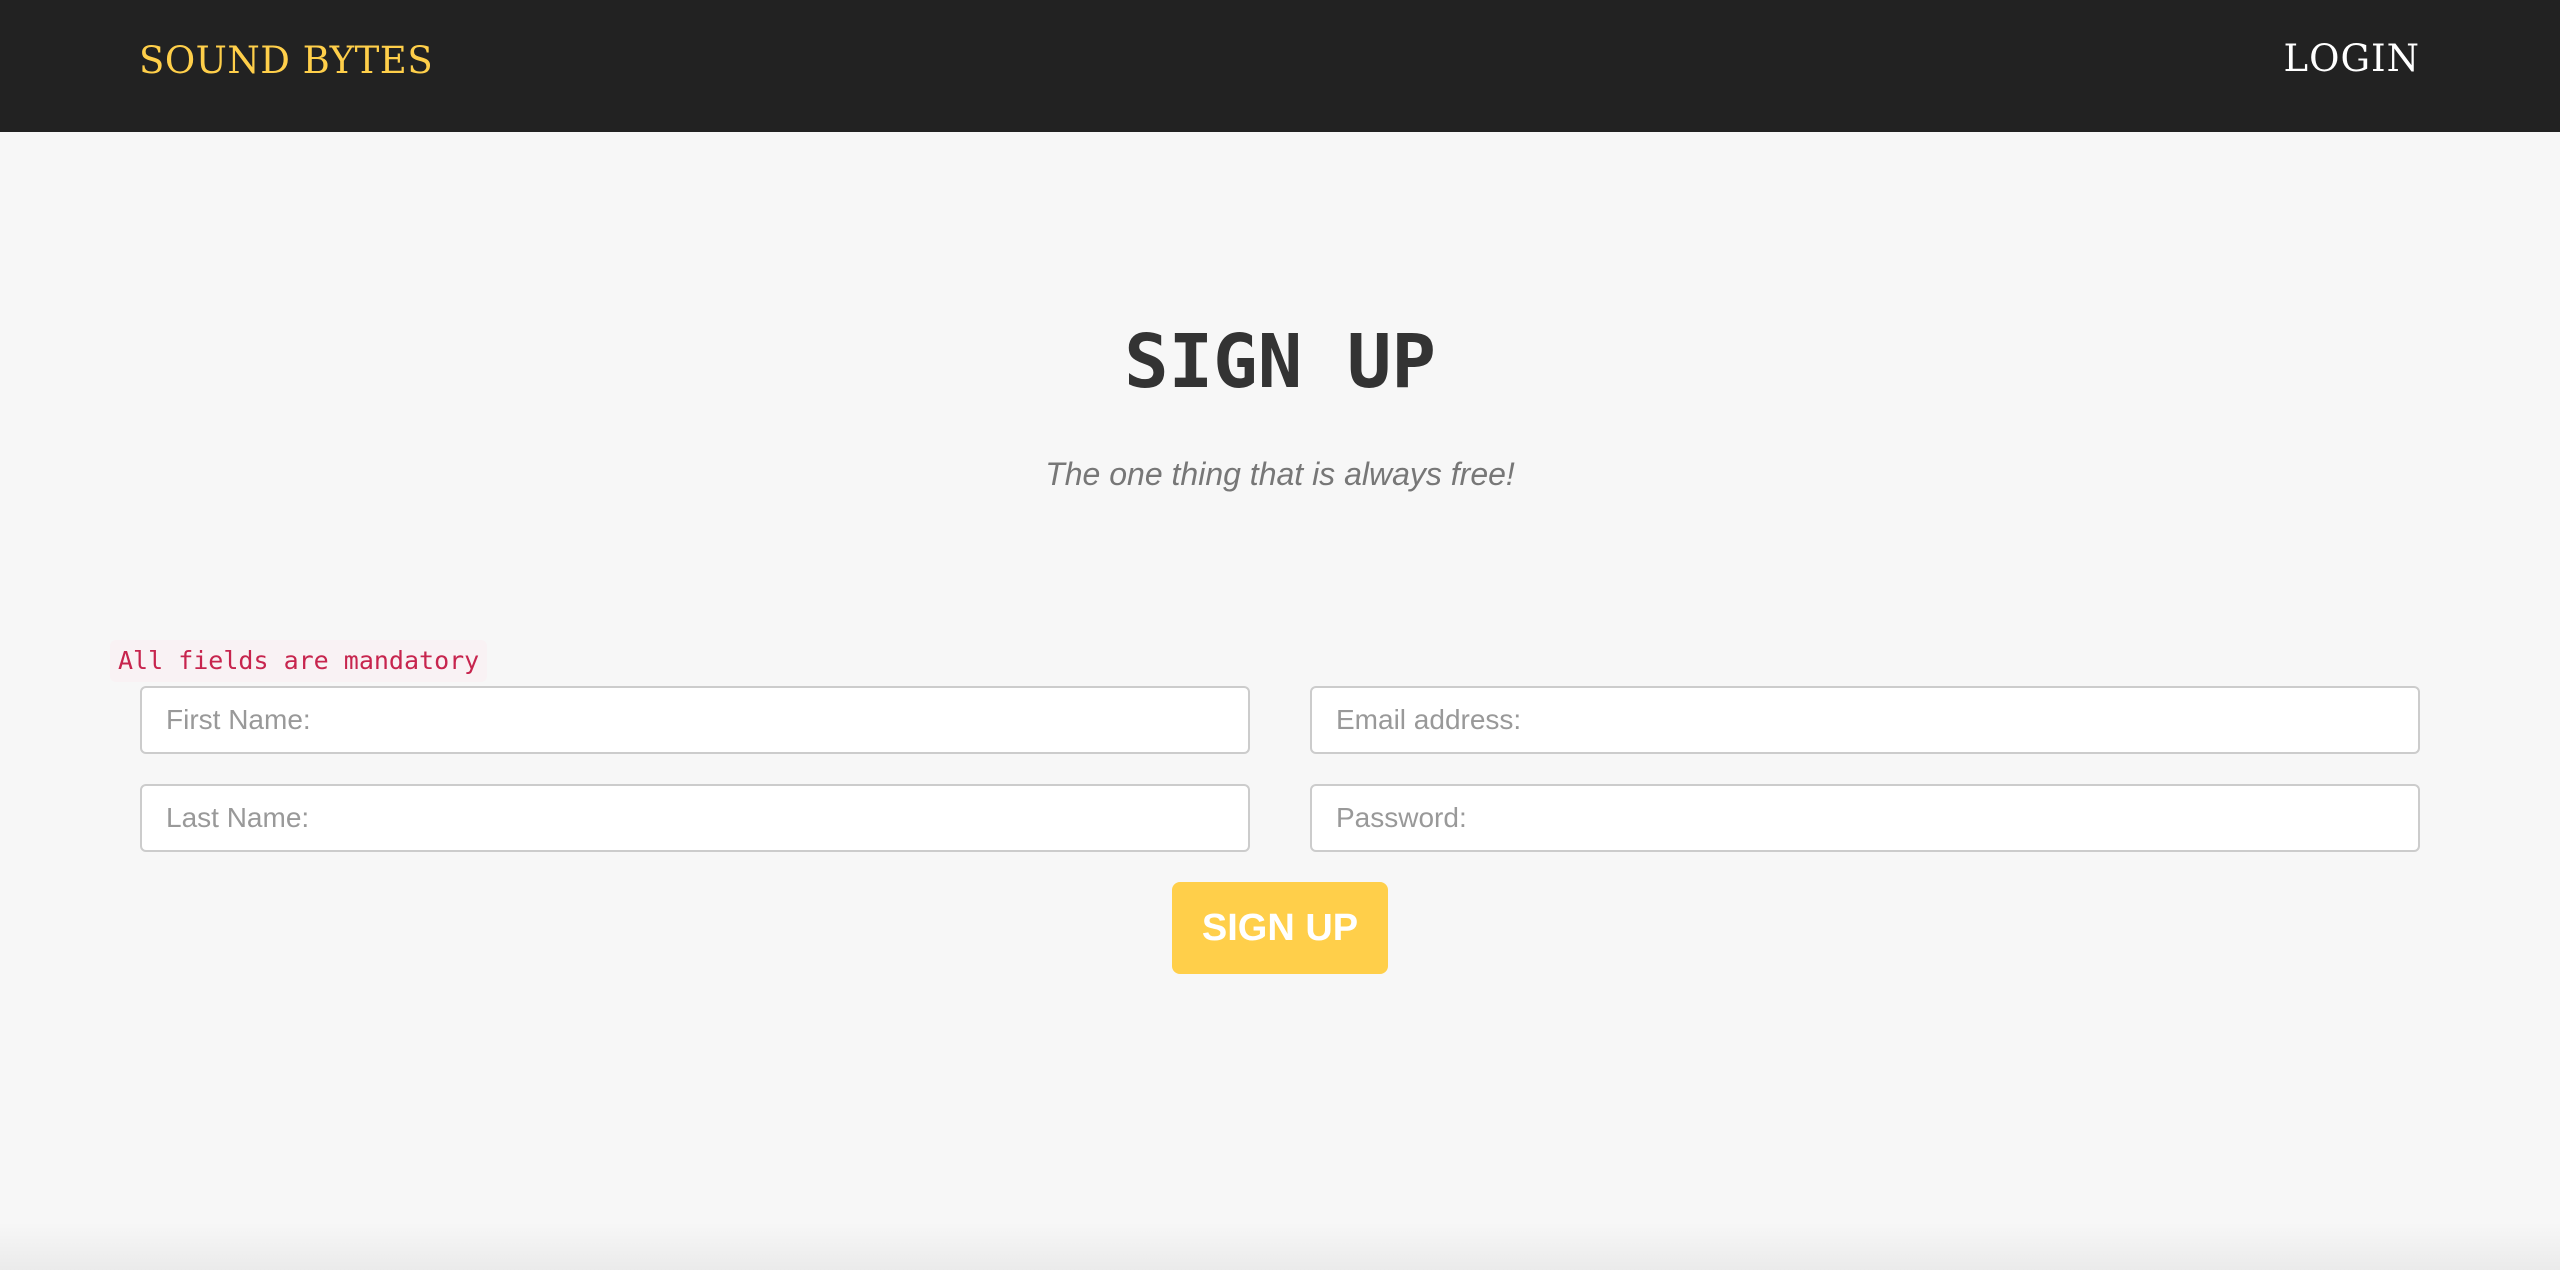 Image resolution: width=2560 pixels, height=1270 pixels. I want to click on email-input, so click(1865, 720).